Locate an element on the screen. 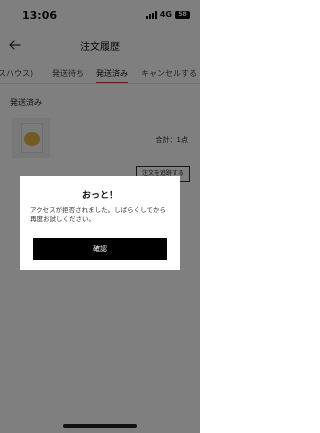 The height and width of the screenshot is (433, 320). error-dialog: おっと！ アクセスが拒否されました。しばらくしてから再度お試しください。 確認 is located at coordinates (100, 223).